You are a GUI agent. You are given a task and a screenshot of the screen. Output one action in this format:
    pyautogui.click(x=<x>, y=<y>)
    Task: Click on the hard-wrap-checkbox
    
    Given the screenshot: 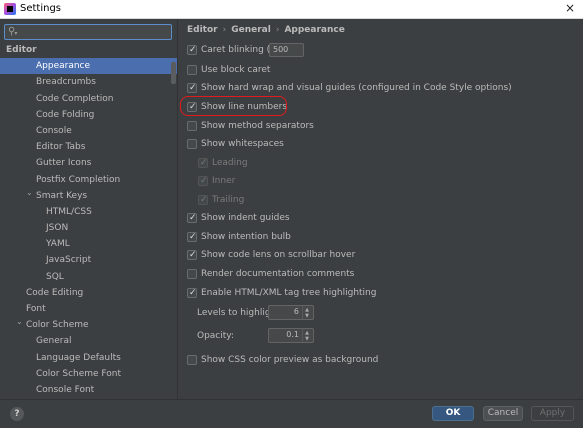 What is the action you would take?
    pyautogui.click(x=192, y=88)
    